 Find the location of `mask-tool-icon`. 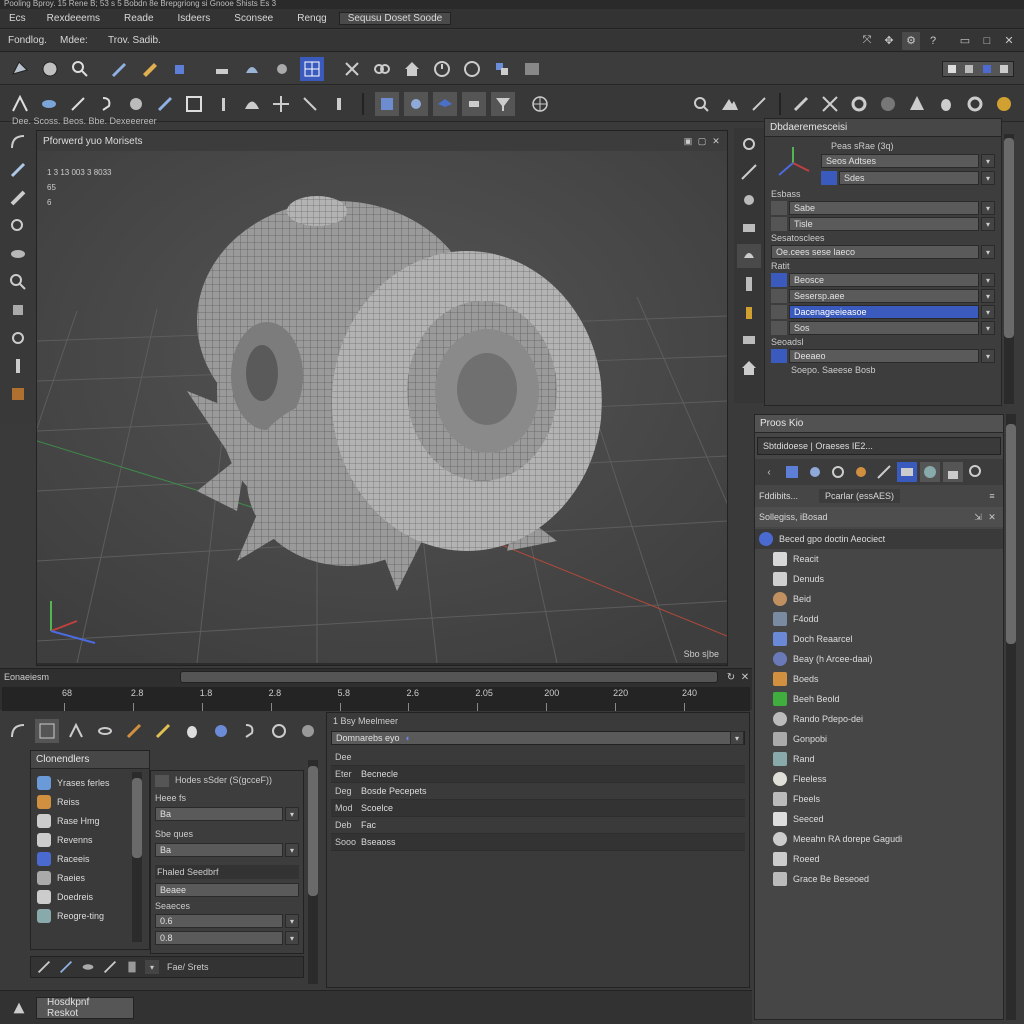

mask-tool-icon is located at coordinates (749, 340).